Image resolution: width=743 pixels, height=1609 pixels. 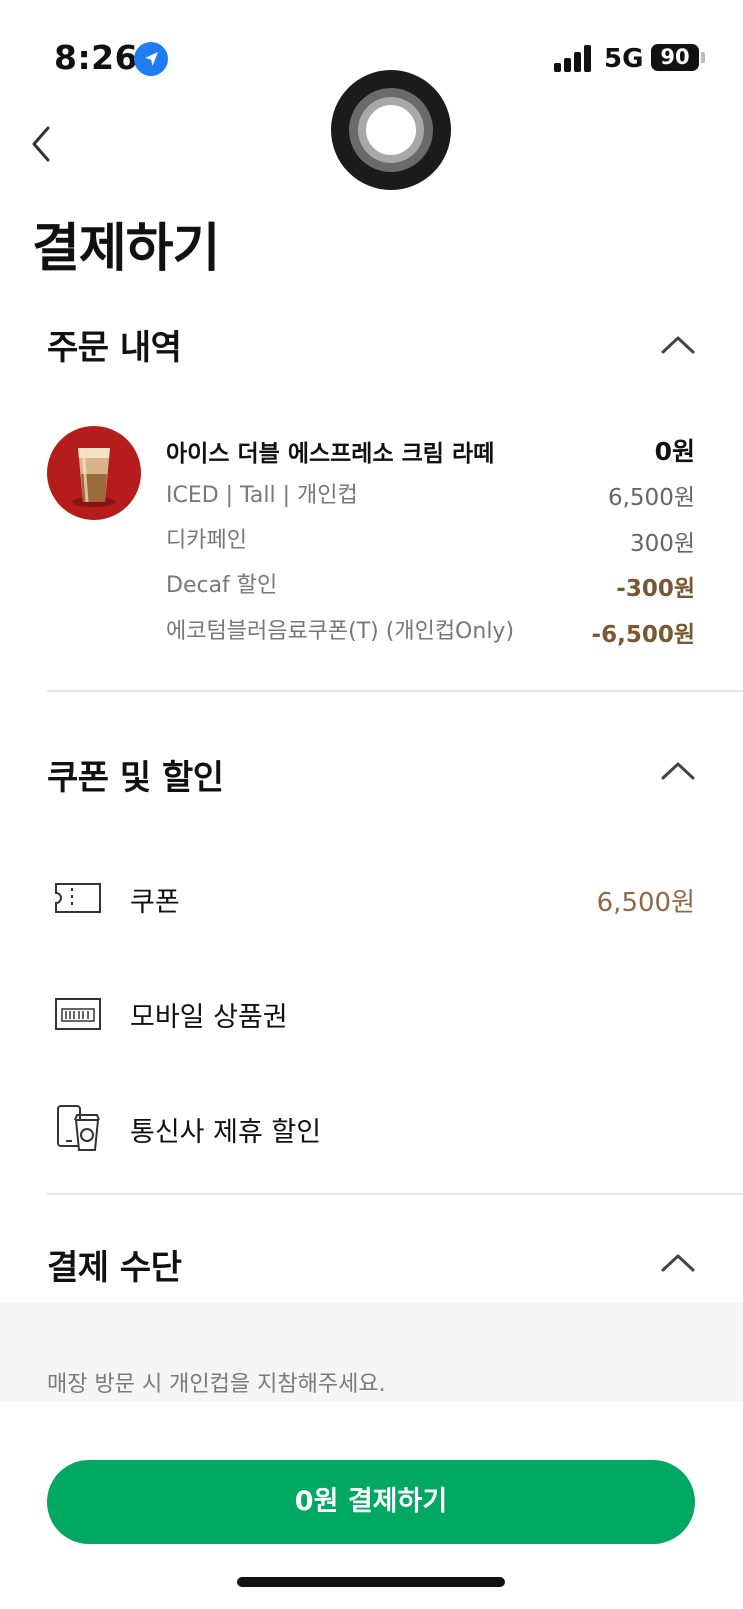 What do you see at coordinates (135, 778) in the screenshot?
I see `coupons-section-title: 쿠폰 및 할인` at bounding box center [135, 778].